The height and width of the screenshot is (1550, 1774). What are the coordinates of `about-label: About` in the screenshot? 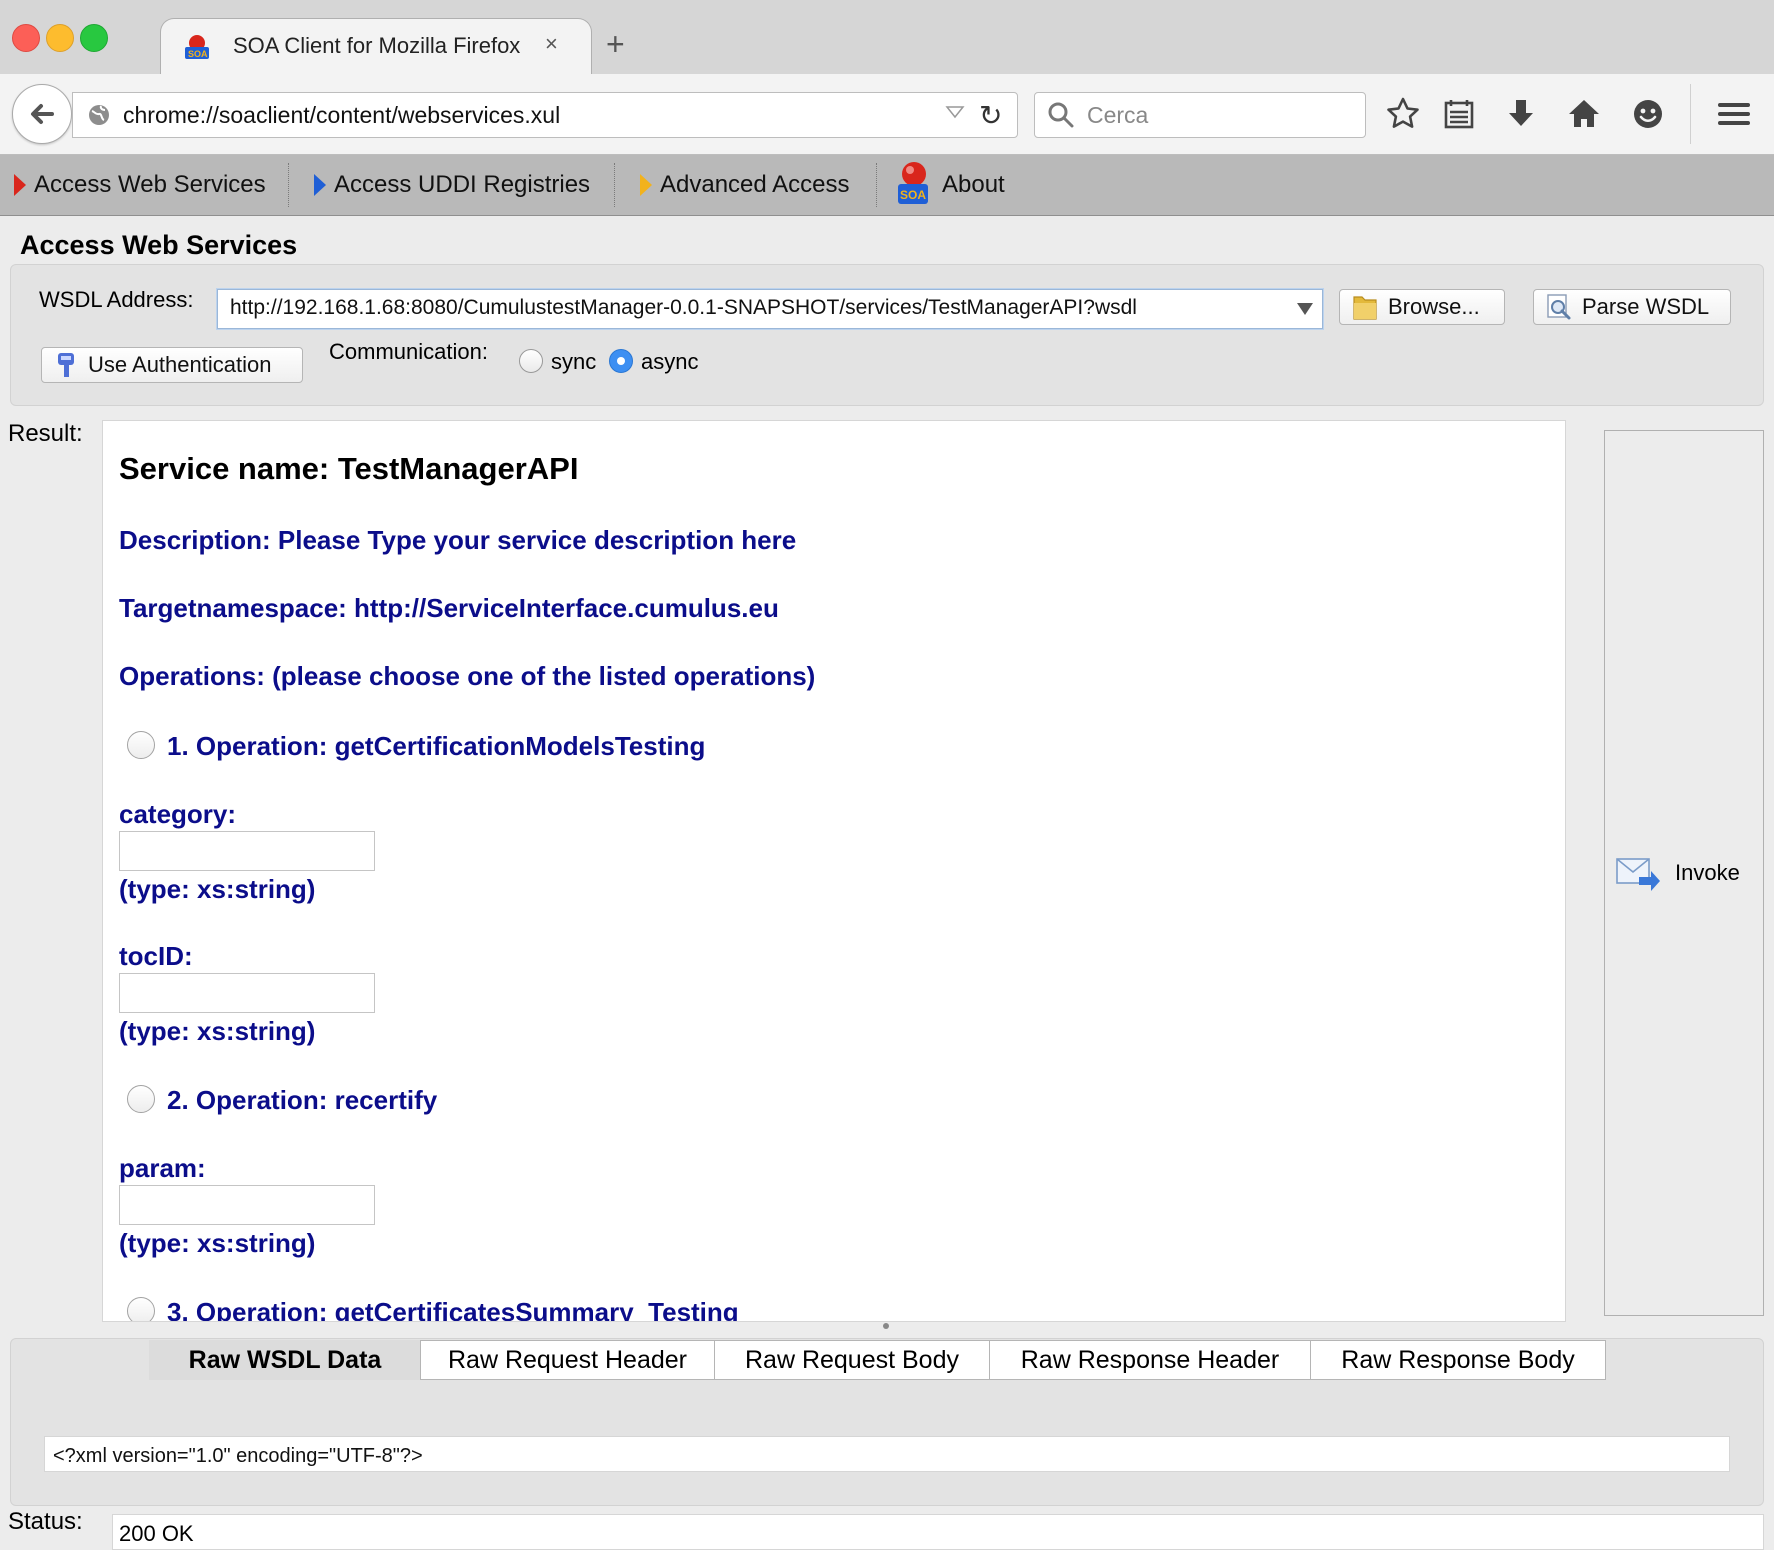 It's located at (973, 184).